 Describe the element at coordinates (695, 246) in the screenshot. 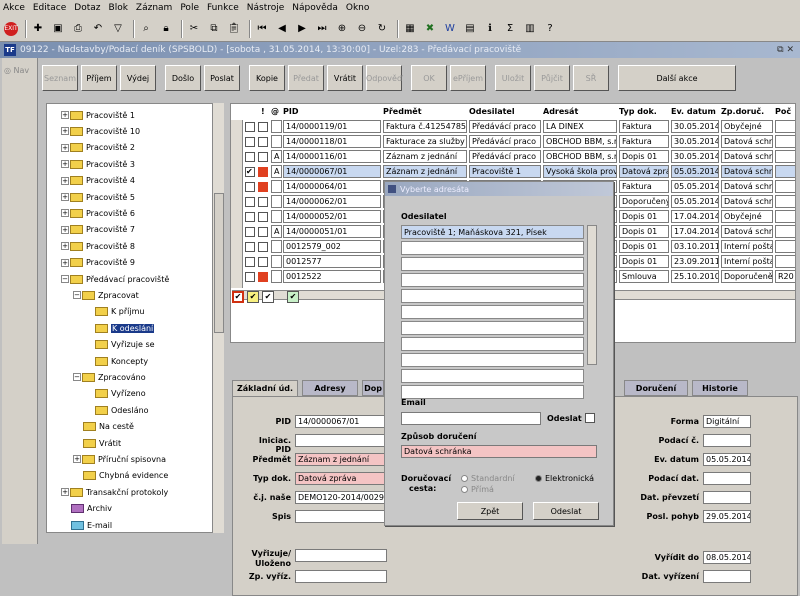

I see `cell-ev: 03.10.2011` at that location.